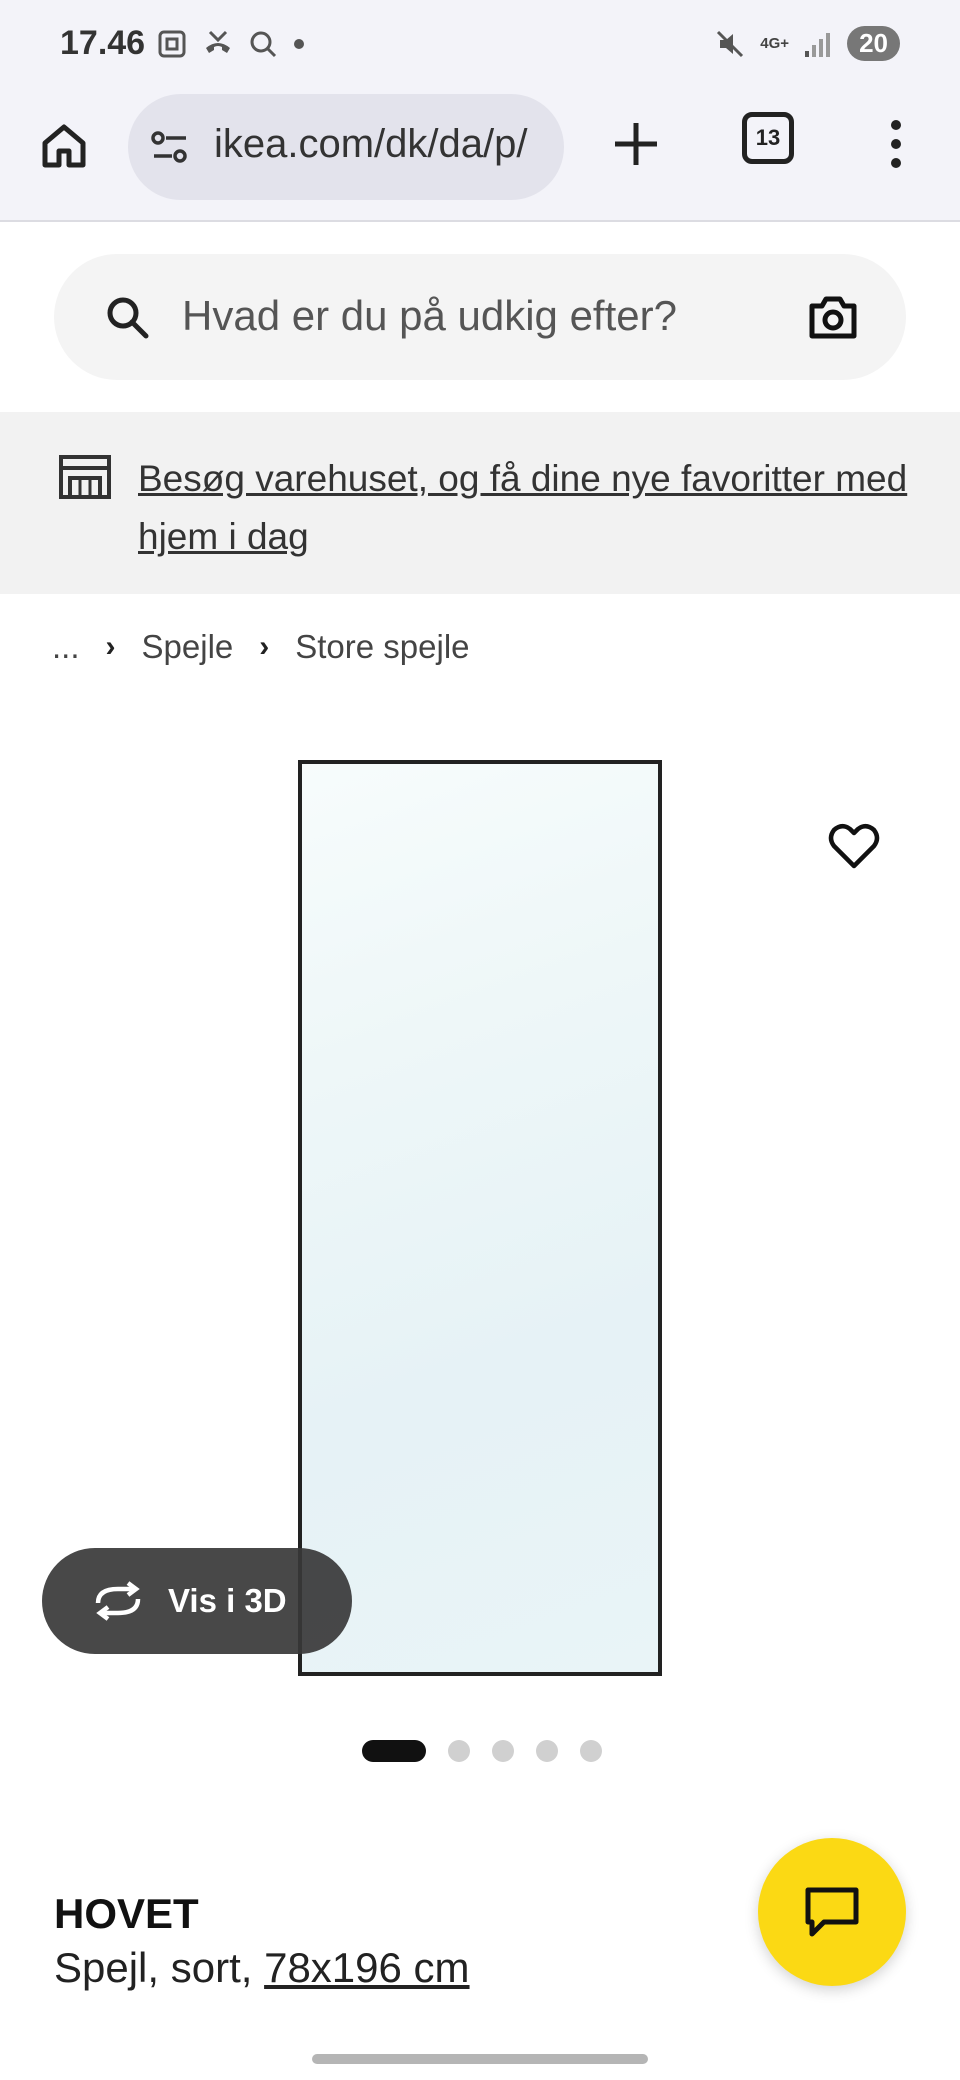 This screenshot has width=960, height=2080. Describe the element at coordinates (103, 43) in the screenshot. I see `status-time: 17.46` at that location.